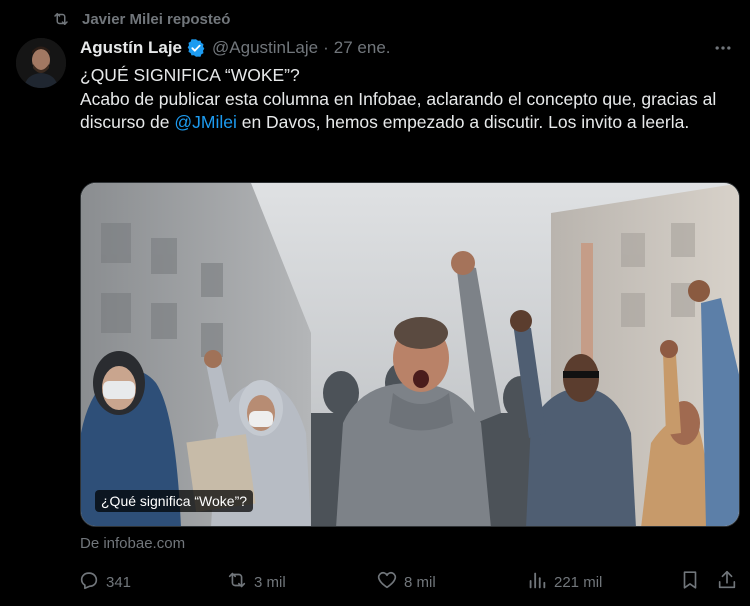 Image resolution: width=750 pixels, height=606 pixels. Describe the element at coordinates (89, 582) in the screenshot. I see `reply-icon` at that location.